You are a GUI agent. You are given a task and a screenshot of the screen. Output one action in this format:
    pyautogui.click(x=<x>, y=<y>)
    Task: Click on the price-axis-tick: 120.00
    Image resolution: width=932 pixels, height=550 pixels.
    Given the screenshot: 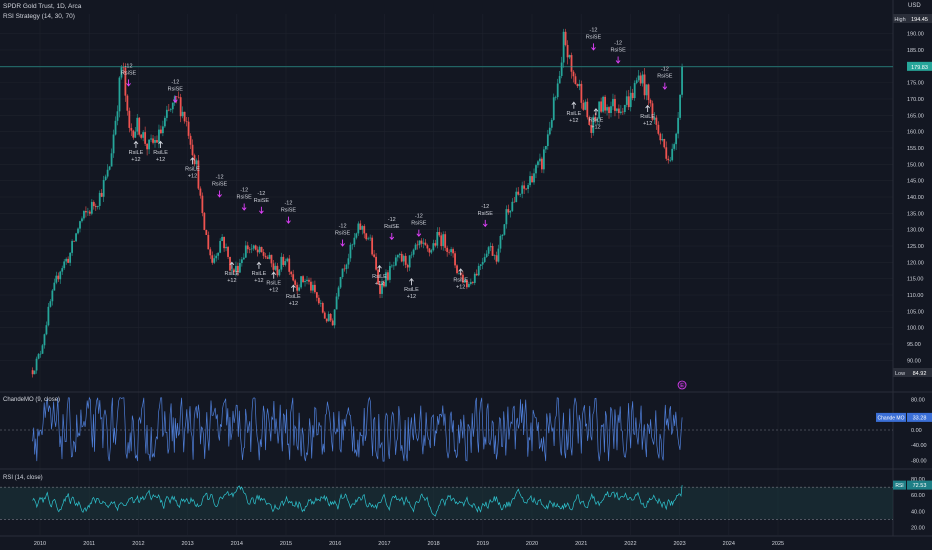 What is the action you would take?
    pyautogui.click(x=915, y=263)
    